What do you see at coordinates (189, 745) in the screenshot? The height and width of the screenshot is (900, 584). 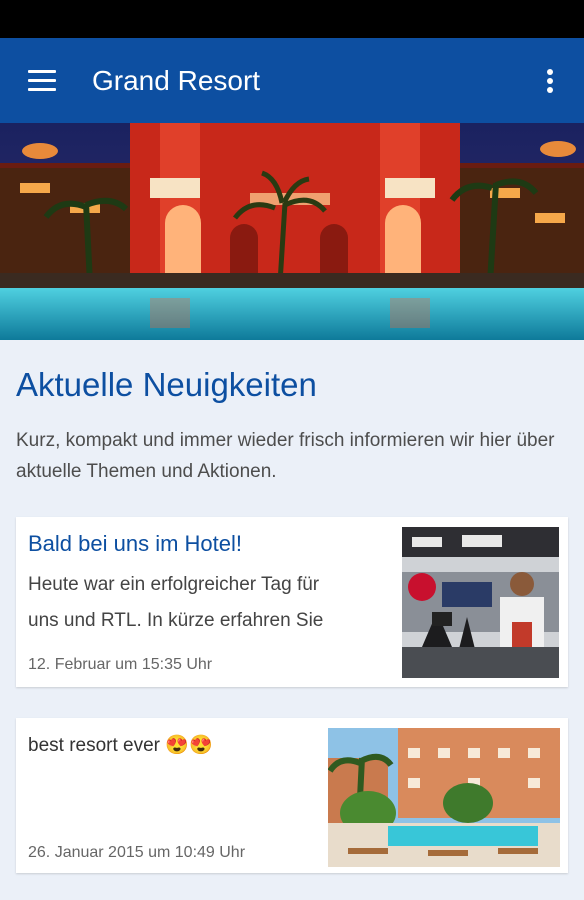 I see `heart-eyes-emoji-icon: 😍😍` at bounding box center [189, 745].